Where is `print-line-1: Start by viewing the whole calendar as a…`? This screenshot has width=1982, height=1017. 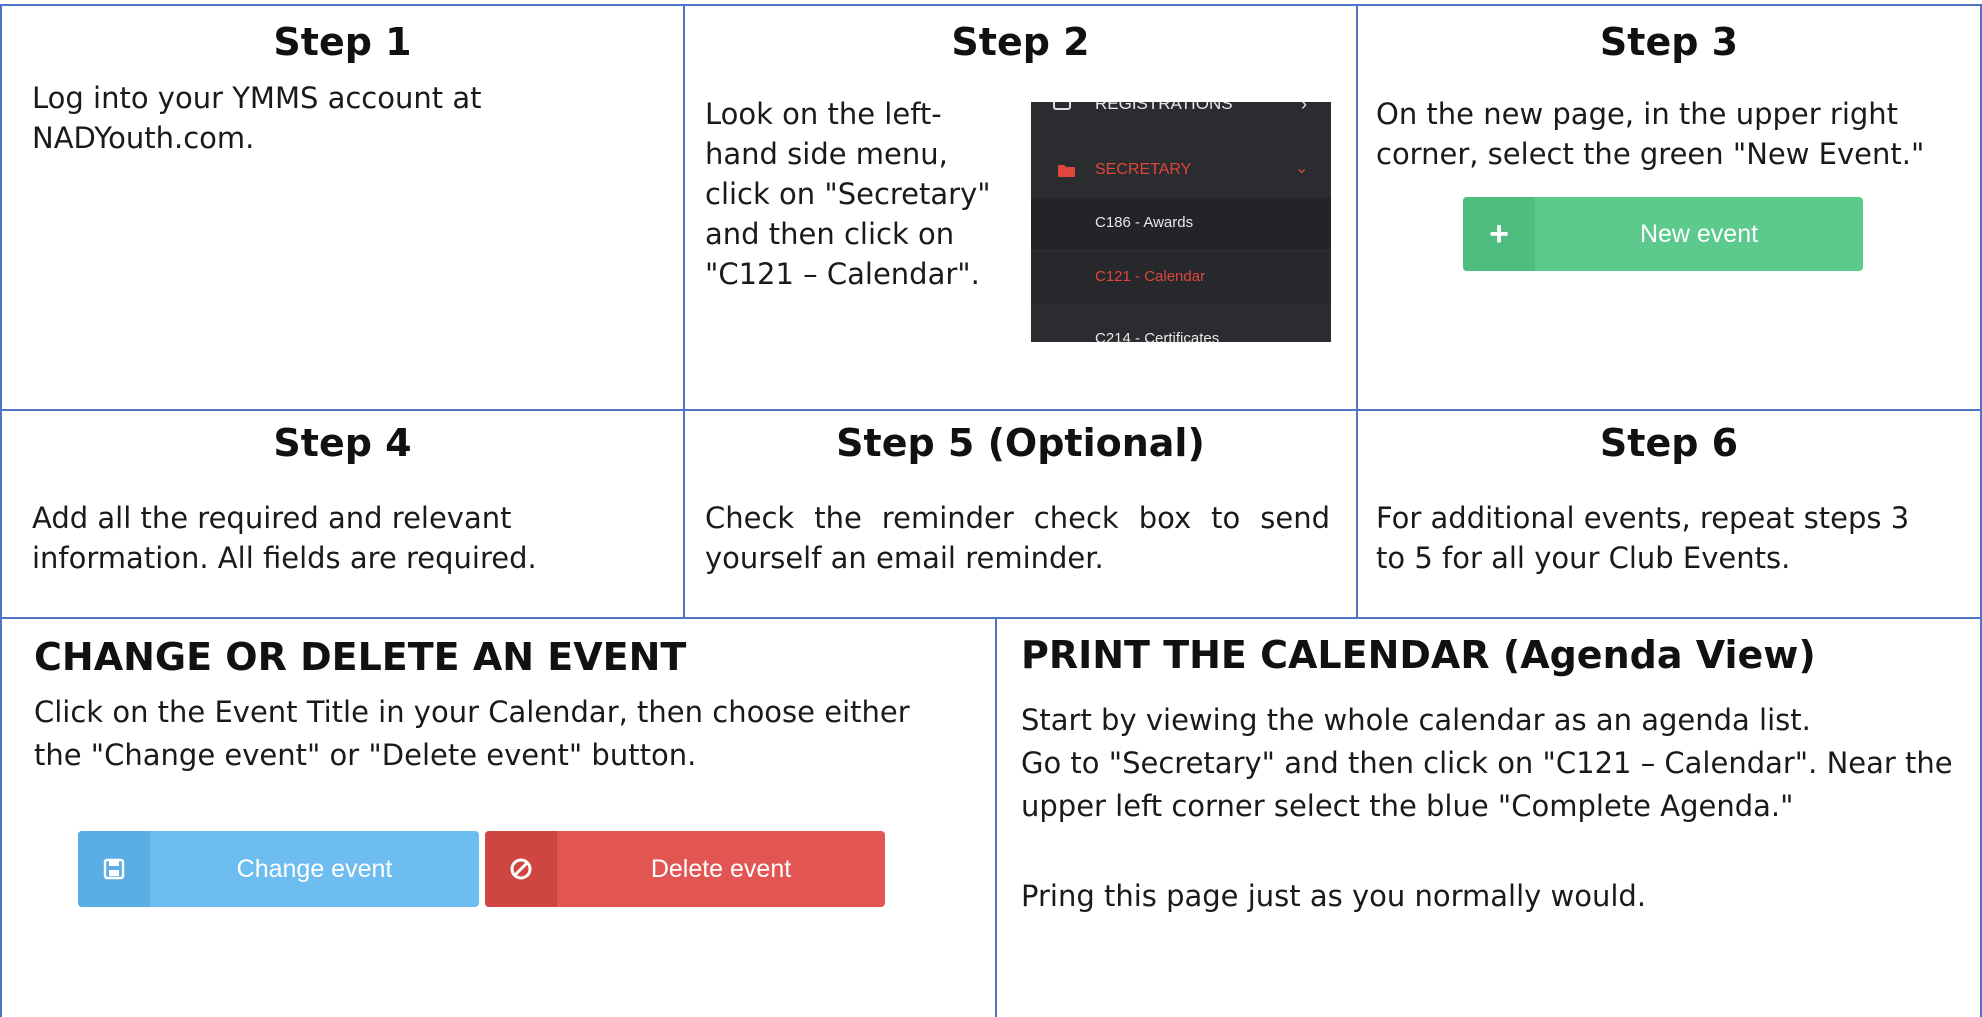
print-line-1: Start by viewing the whole calendar as a… is located at coordinates (1416, 720).